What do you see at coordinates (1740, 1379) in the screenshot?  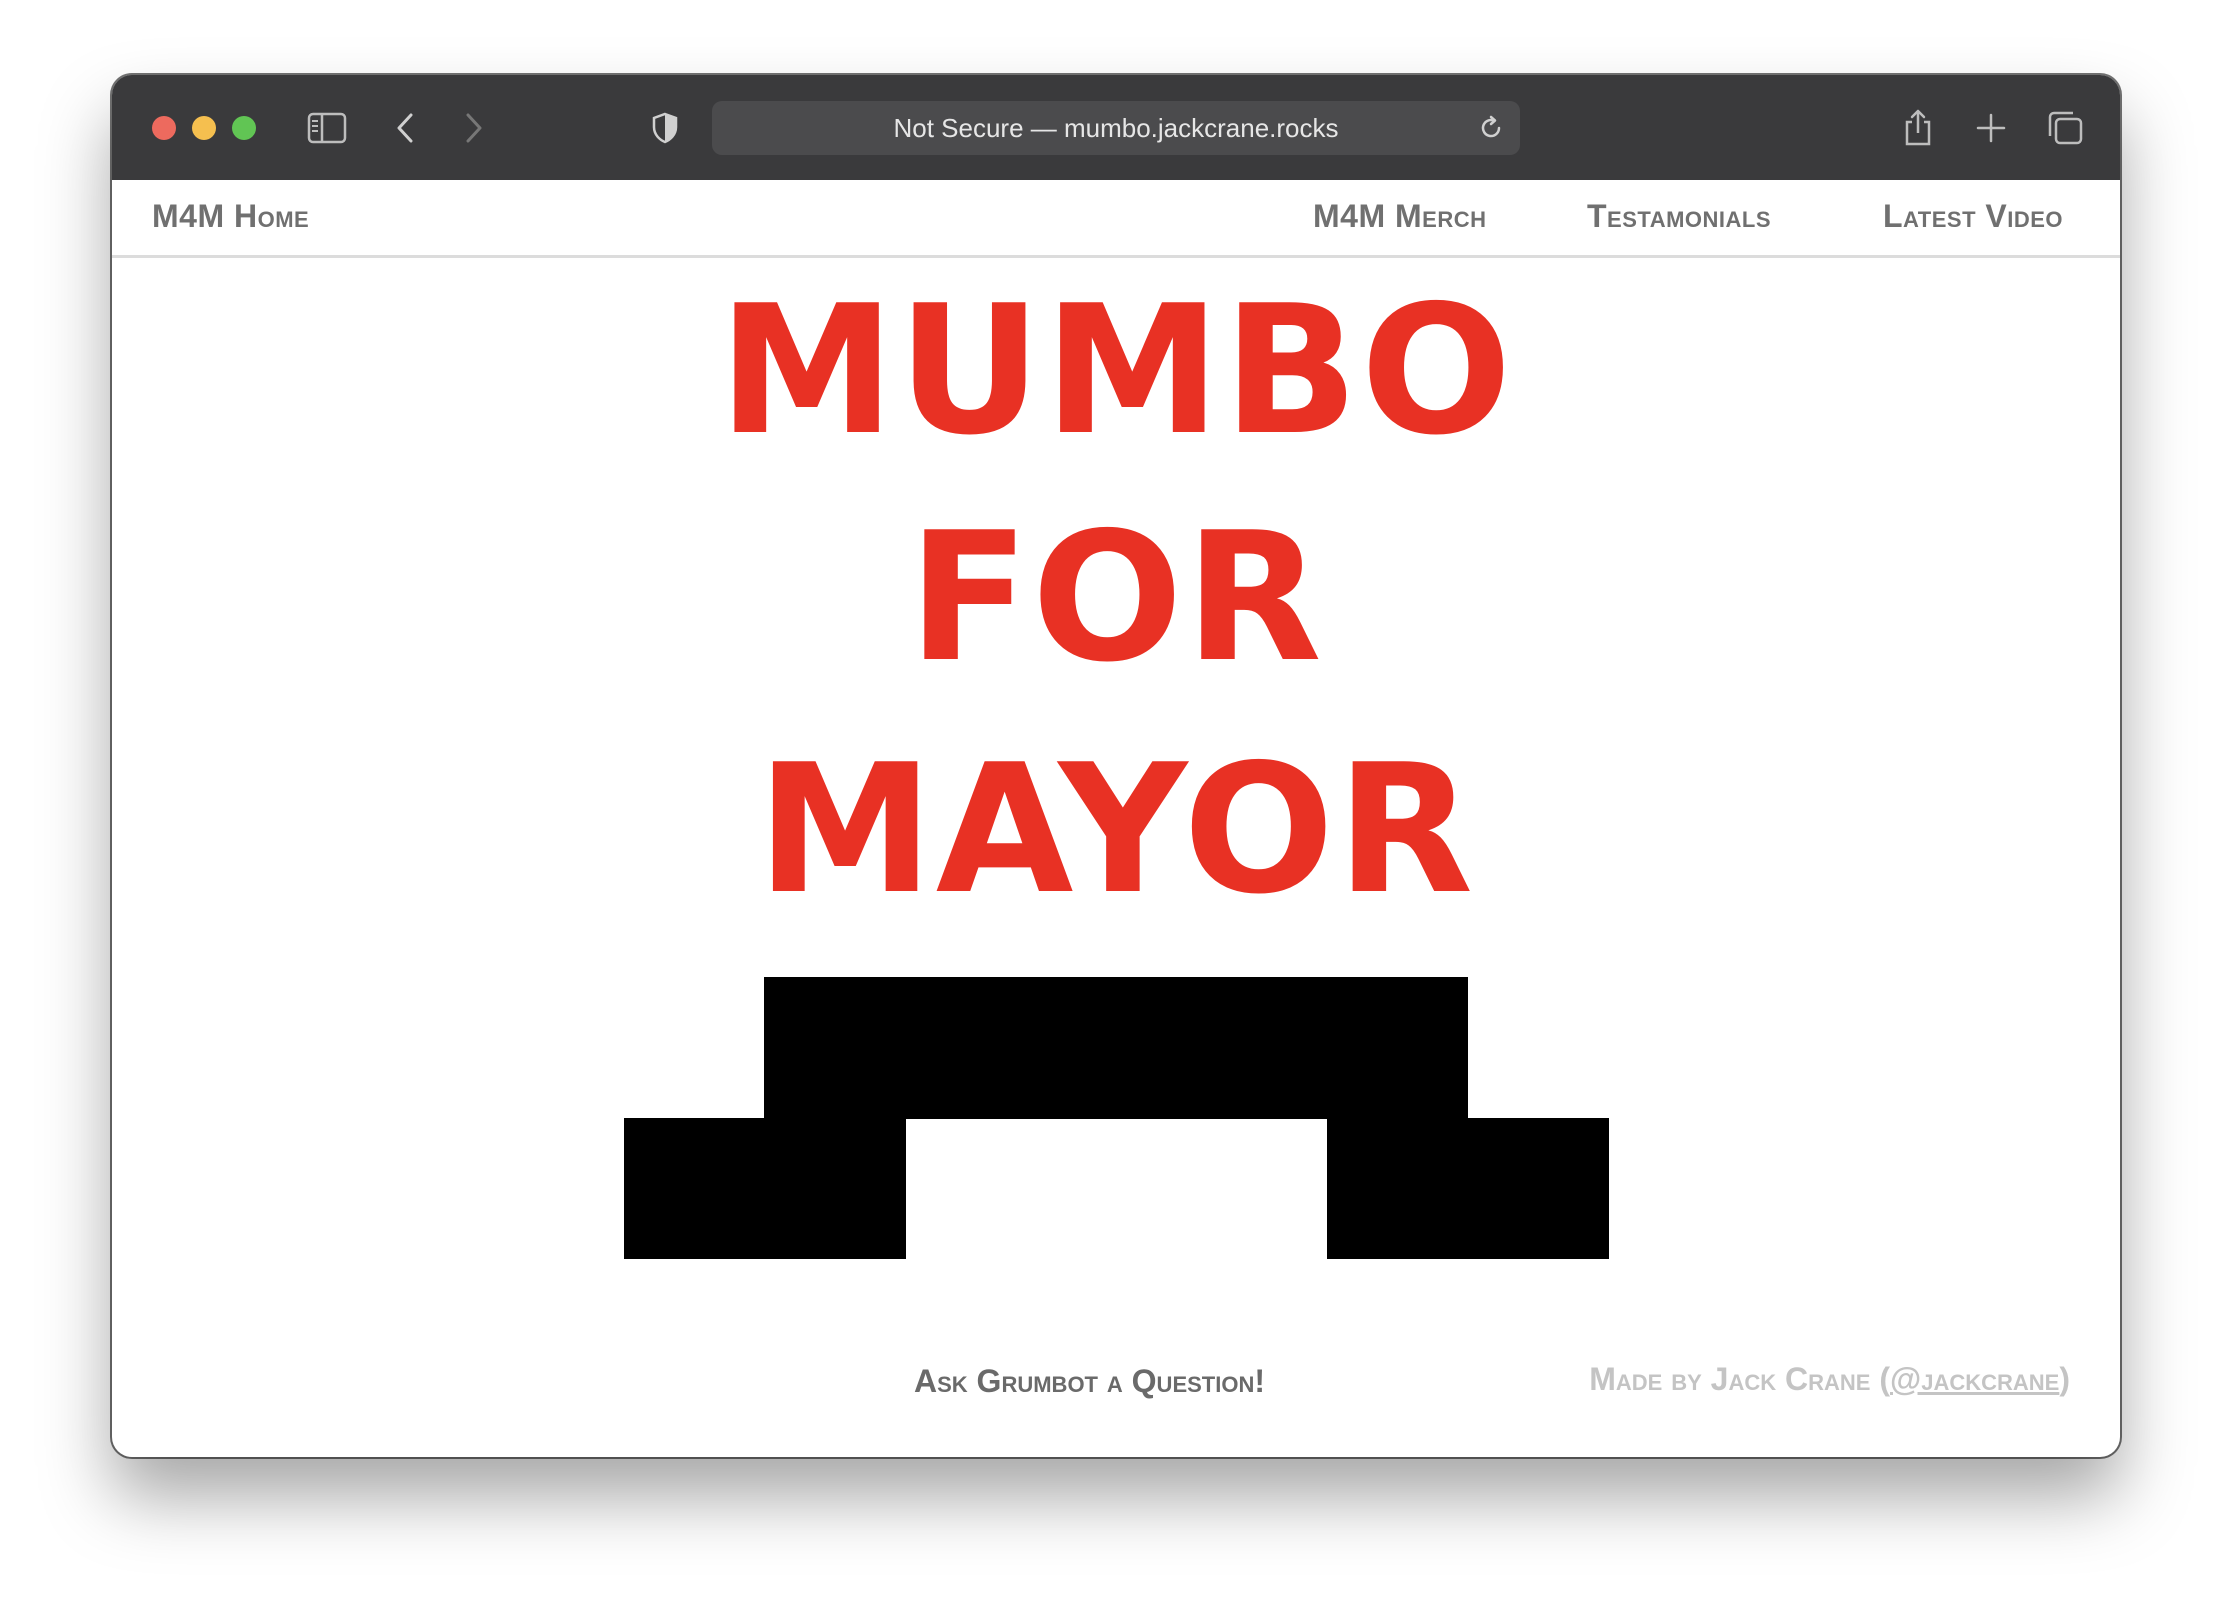 I see `credit-prefix: Made by Jack Crane (` at bounding box center [1740, 1379].